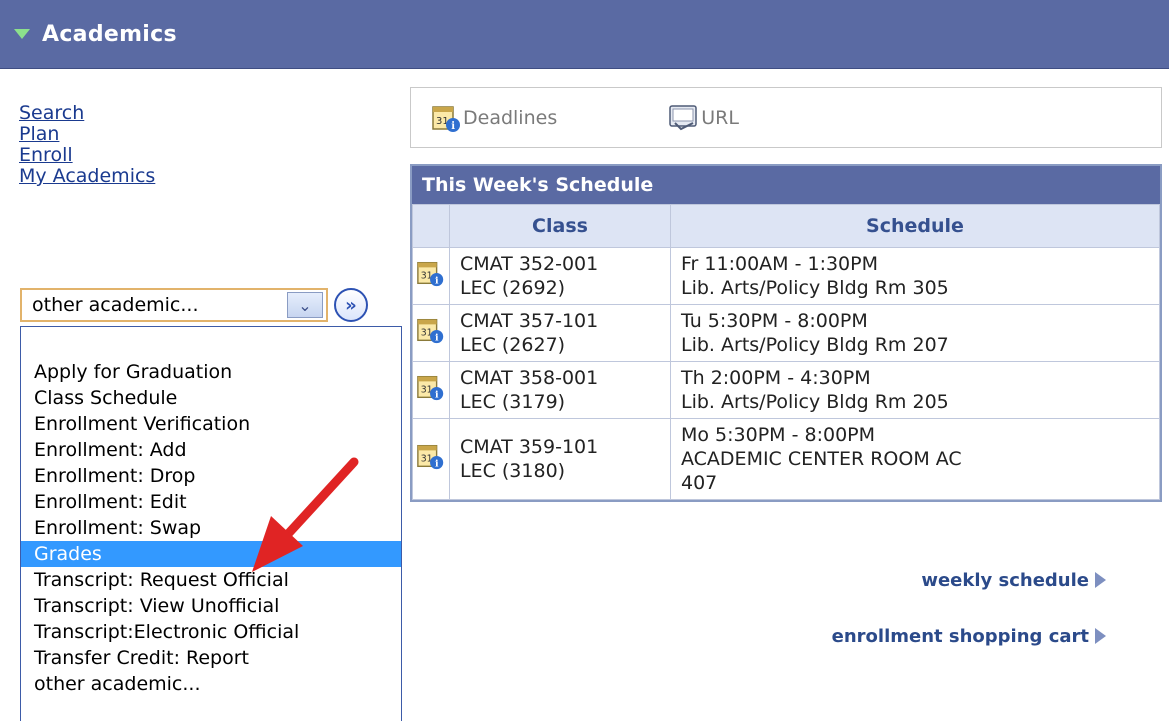  What do you see at coordinates (560, 276) in the screenshot?
I see `class-cell: CMAT 352-001 LEC (2692)` at bounding box center [560, 276].